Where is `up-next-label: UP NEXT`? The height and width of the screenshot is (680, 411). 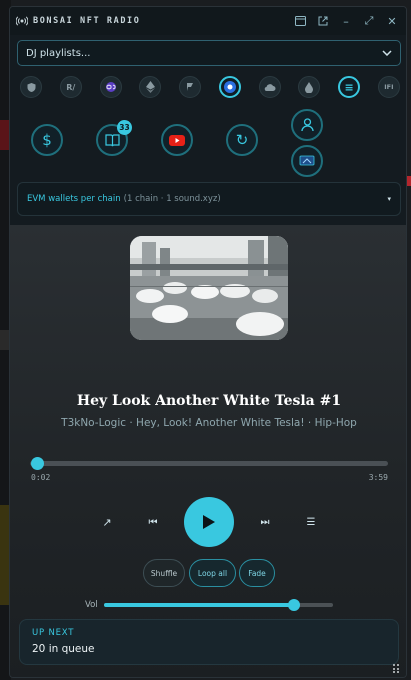
up-next-label: UP NEXT is located at coordinates (53, 633).